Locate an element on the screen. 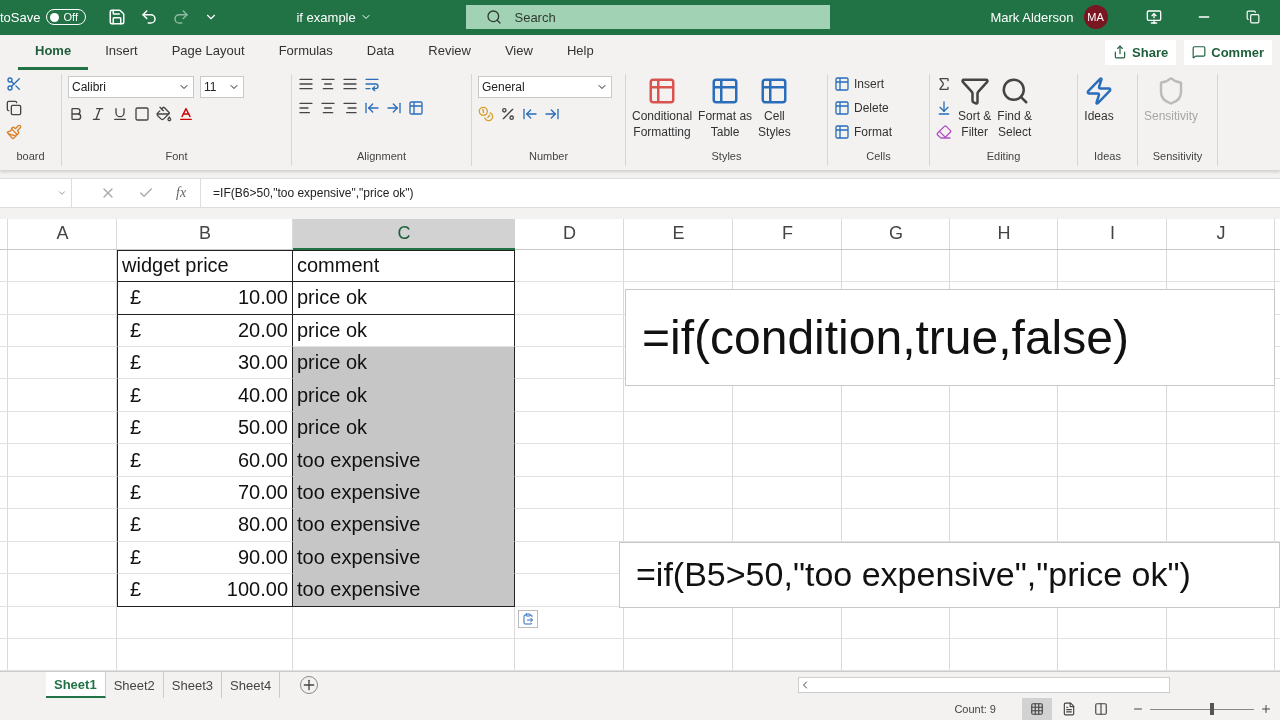  percent-icon is located at coordinates (508, 113).